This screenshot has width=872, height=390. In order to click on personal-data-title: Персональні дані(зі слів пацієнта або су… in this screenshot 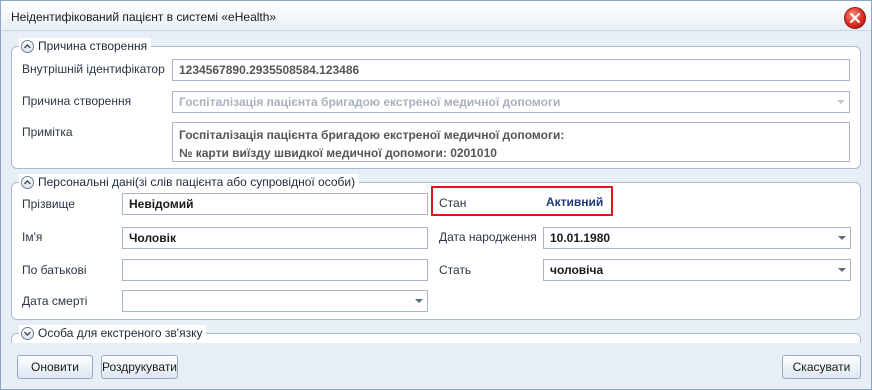, I will do `click(197, 182)`.